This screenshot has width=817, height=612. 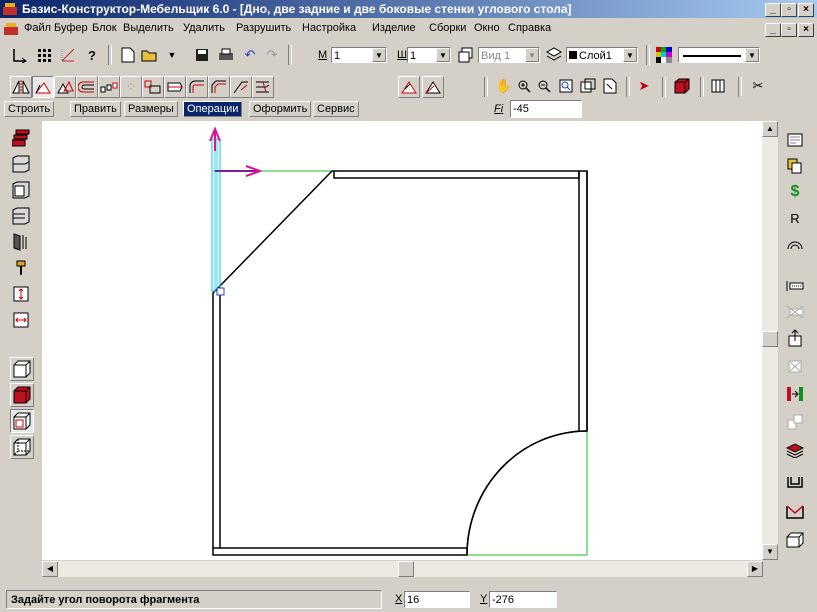 I want to click on edge-remove-icon, so click(x=795, y=312).